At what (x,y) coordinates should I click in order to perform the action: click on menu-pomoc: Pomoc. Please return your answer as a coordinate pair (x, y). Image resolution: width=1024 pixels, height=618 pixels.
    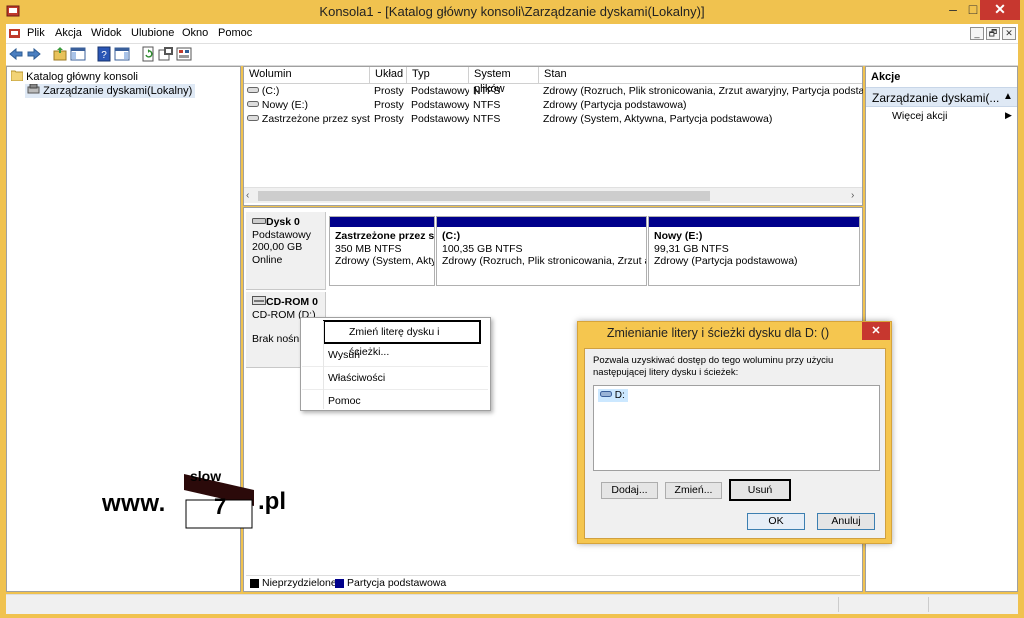
    Looking at the image, I should click on (235, 33).